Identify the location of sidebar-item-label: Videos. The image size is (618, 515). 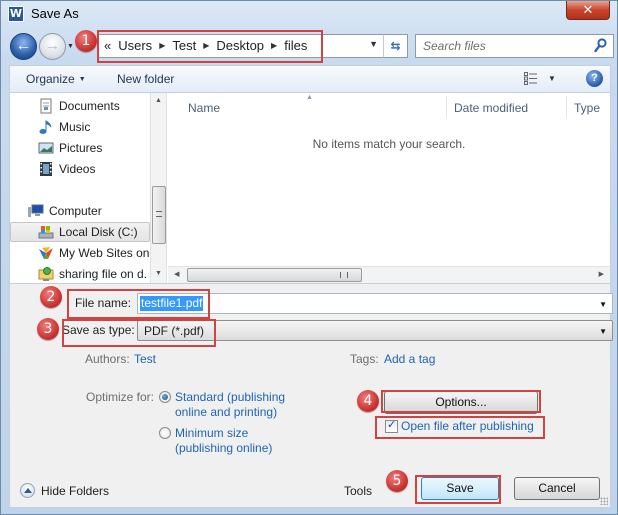
(77, 169).